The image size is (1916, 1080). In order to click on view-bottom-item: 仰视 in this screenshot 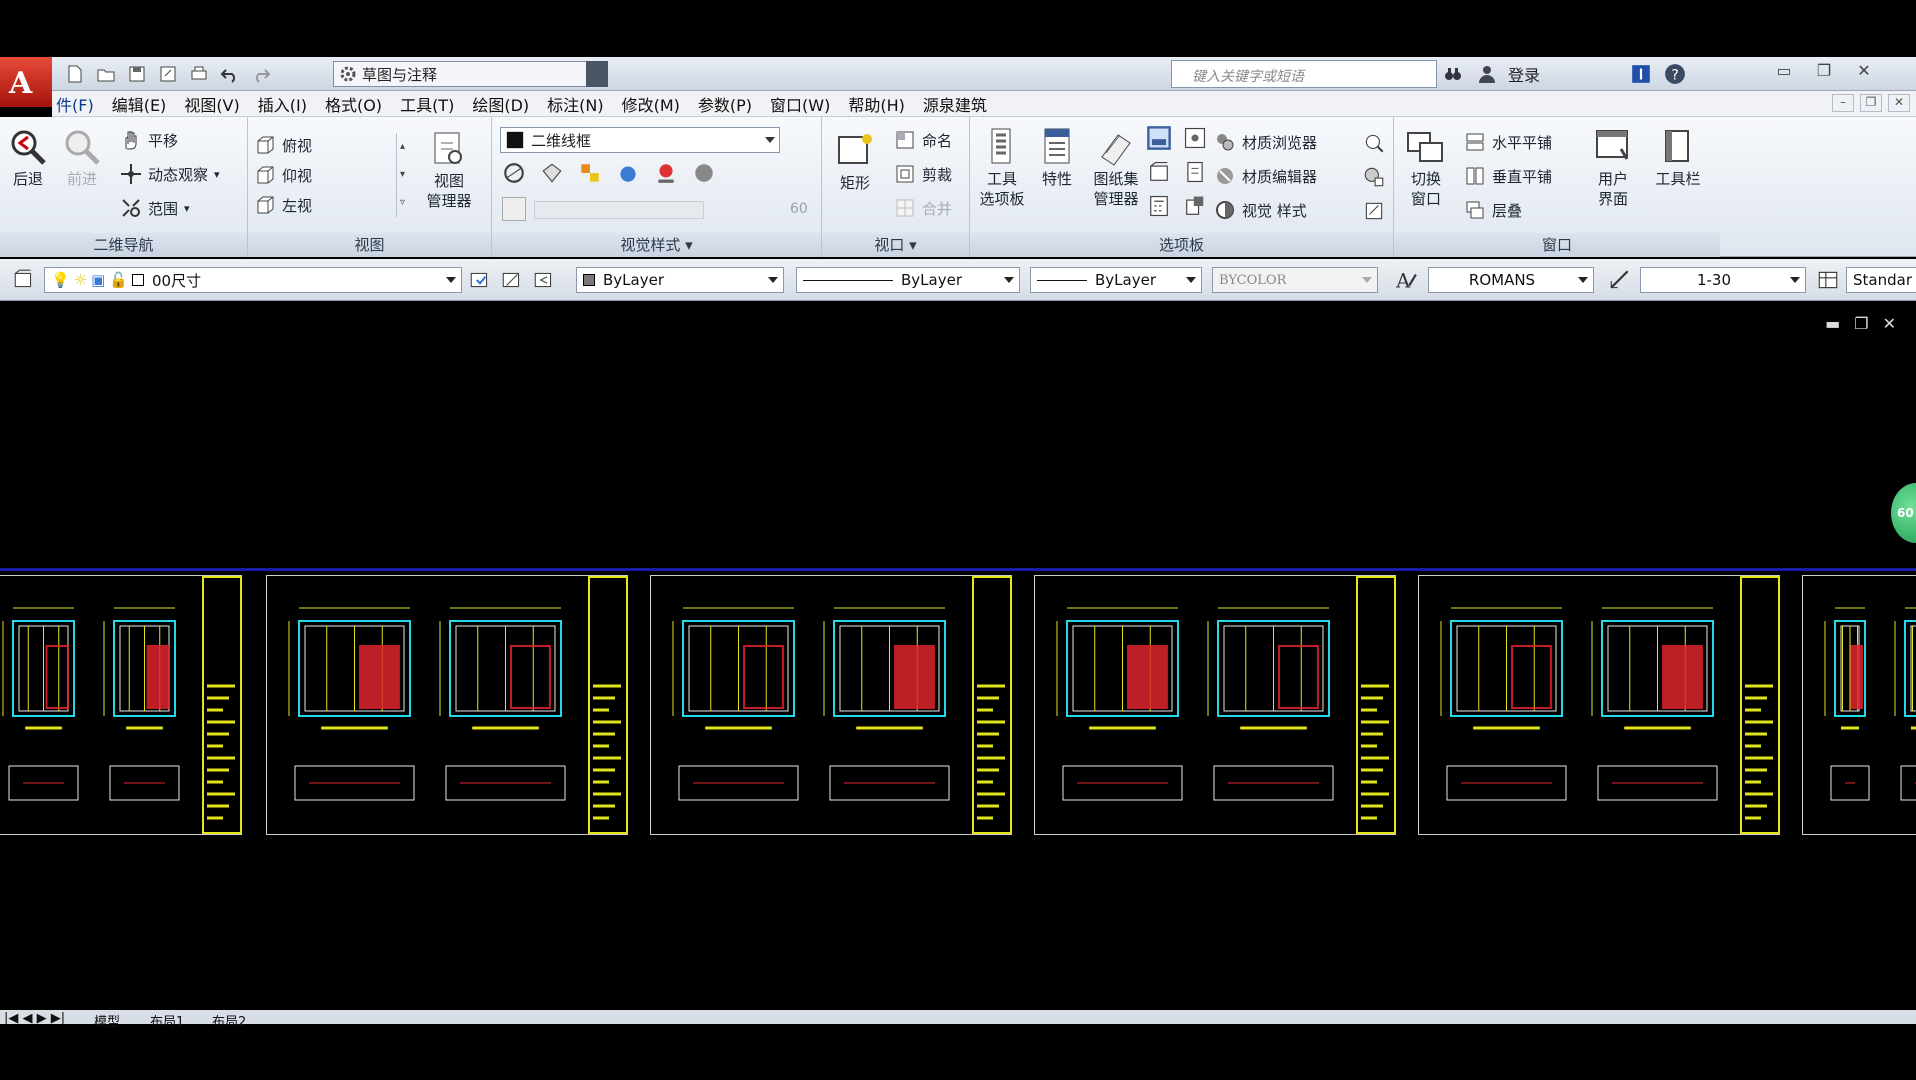, I will do `click(283, 175)`.